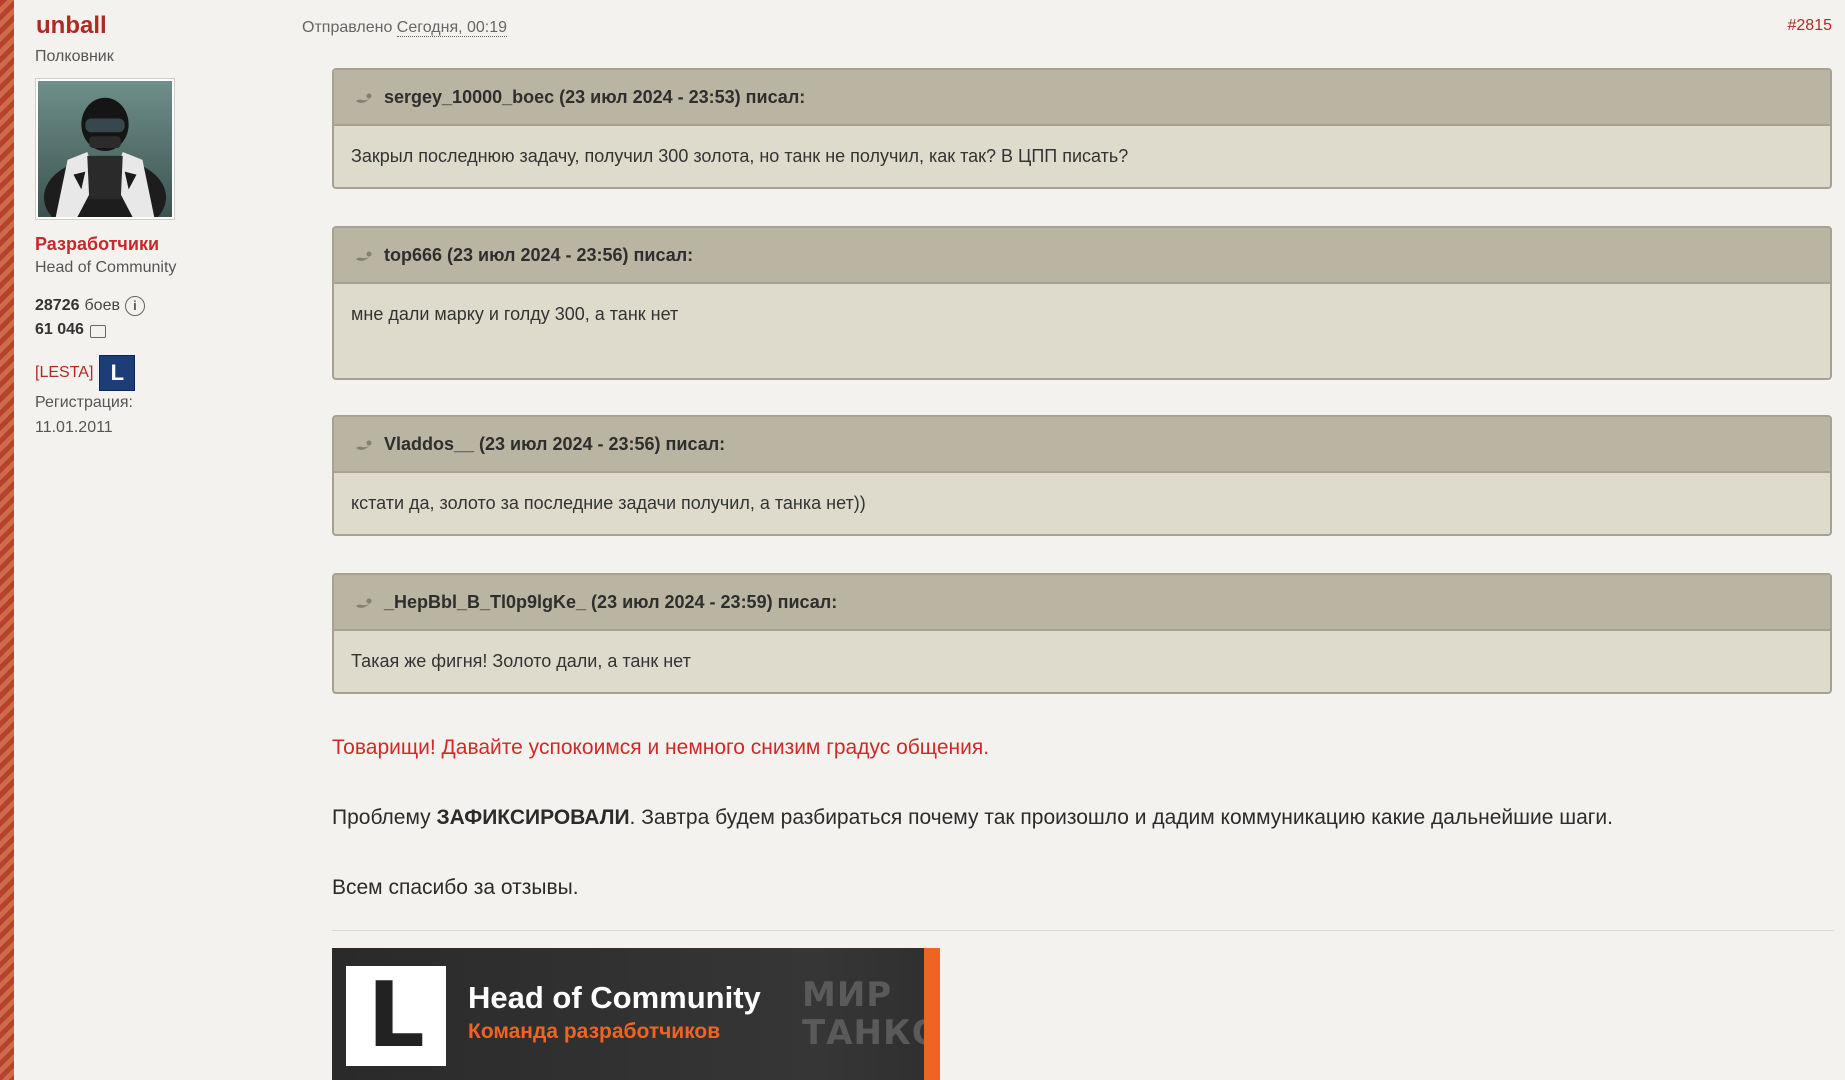  I want to click on avatar, so click(105, 149).